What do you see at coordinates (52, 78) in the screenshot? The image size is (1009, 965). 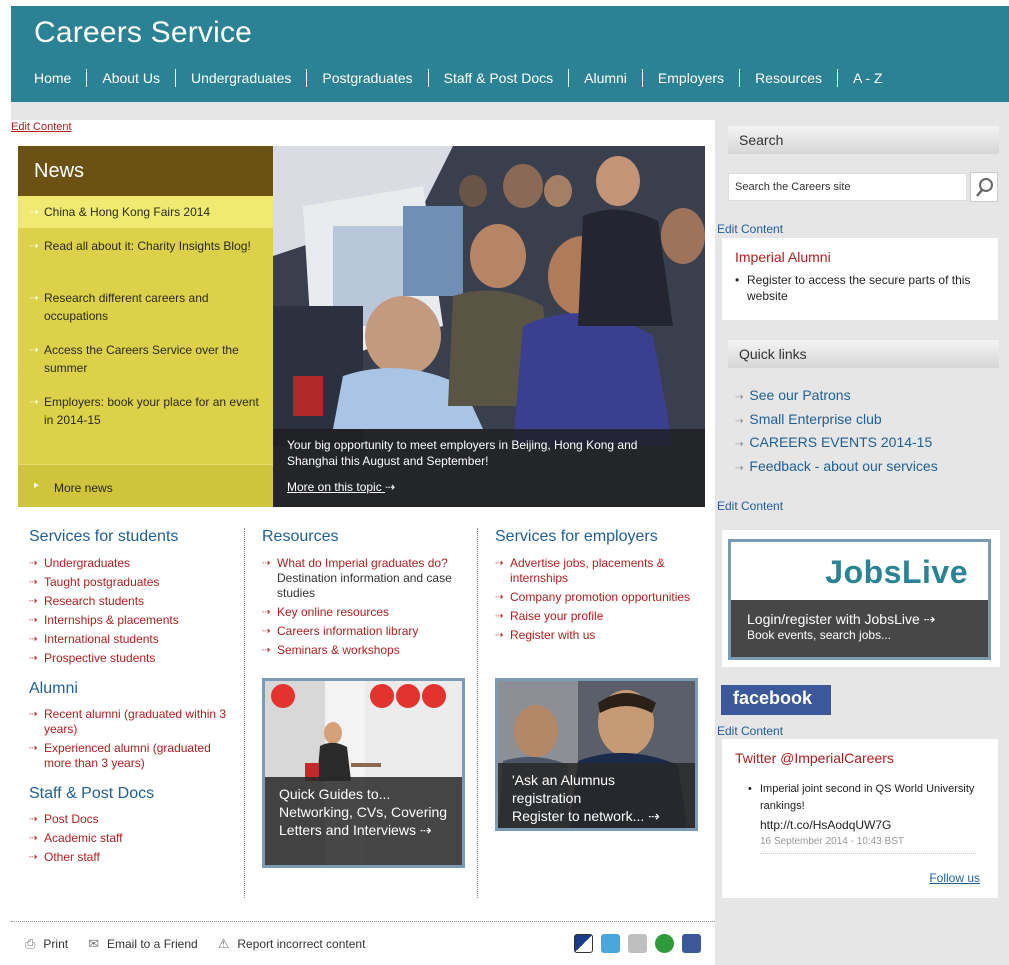 I see `nav-home: Home` at bounding box center [52, 78].